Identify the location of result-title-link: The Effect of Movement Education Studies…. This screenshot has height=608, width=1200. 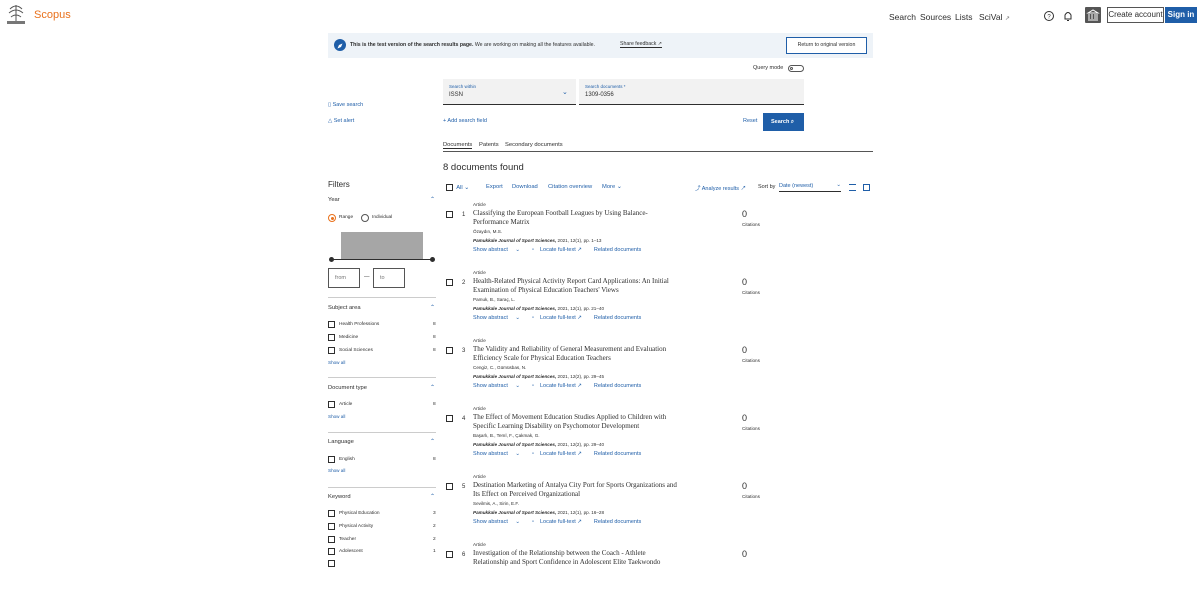
(575, 422).